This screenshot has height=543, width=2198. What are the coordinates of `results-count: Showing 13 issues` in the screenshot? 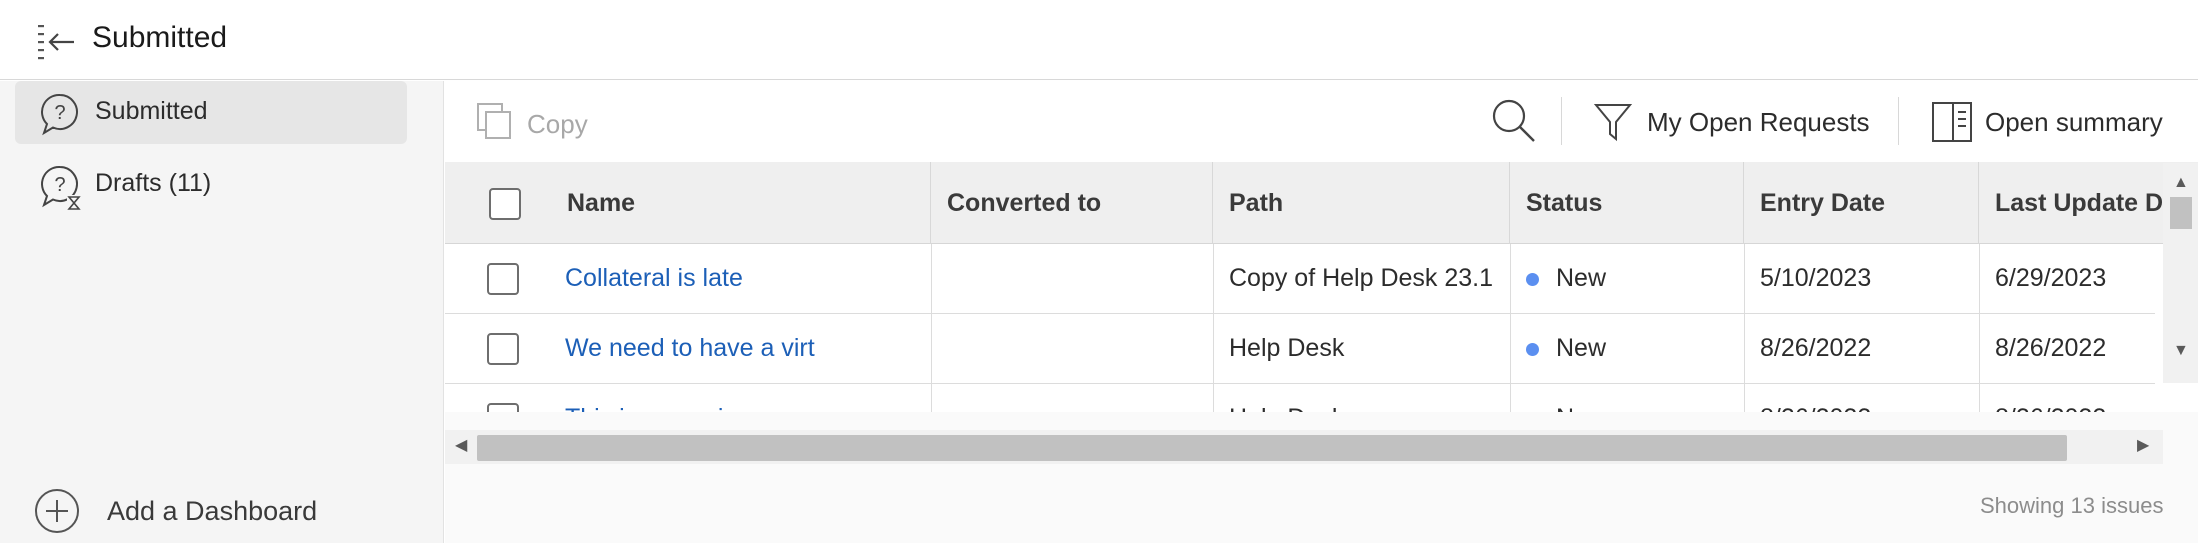 It's located at (2072, 505).